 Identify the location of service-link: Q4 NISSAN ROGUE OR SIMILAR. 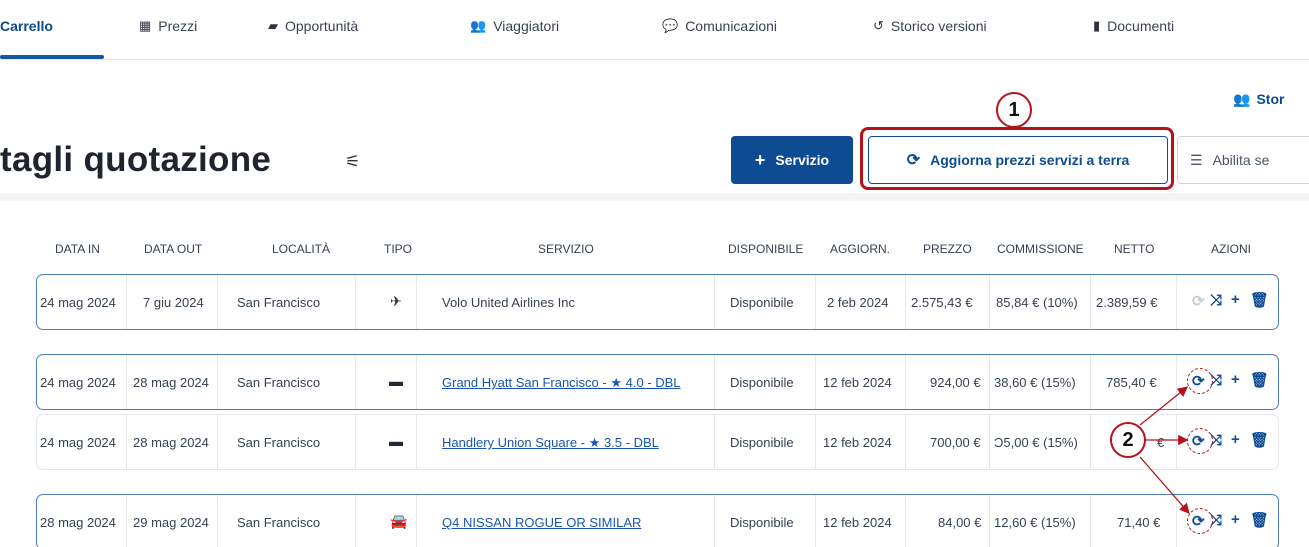
(541, 522).